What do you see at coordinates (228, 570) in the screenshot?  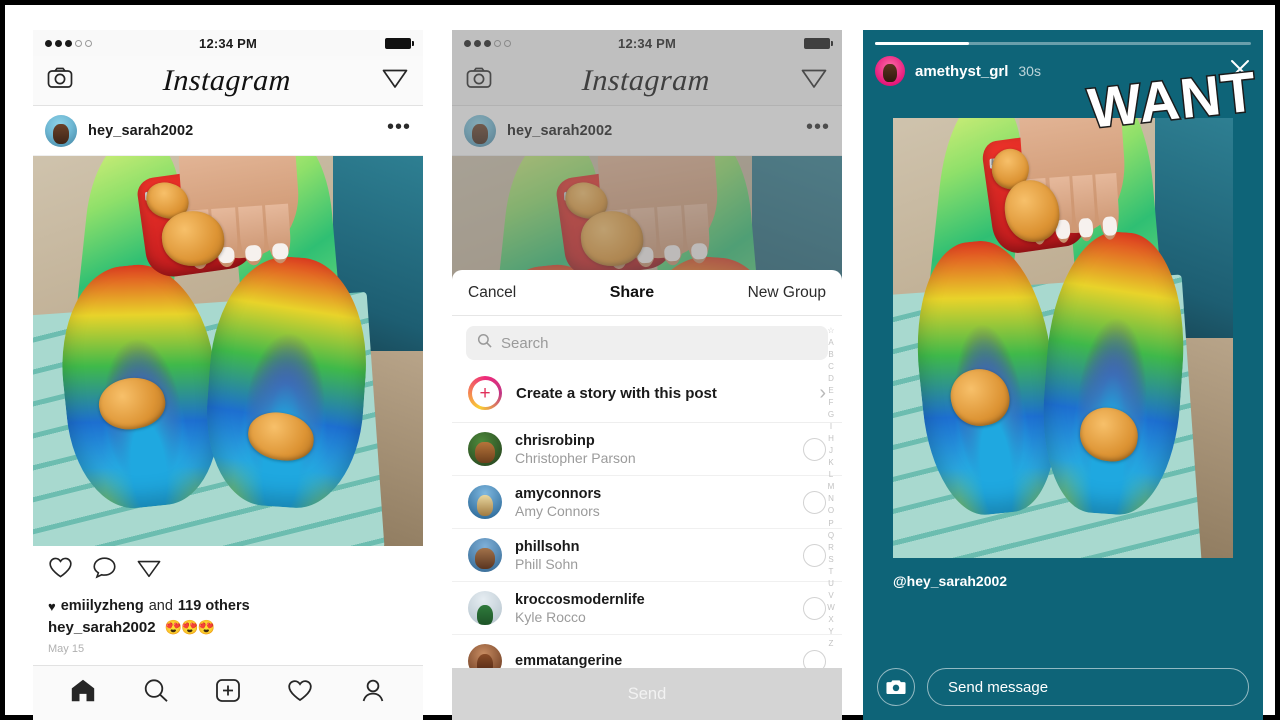 I see `post-actions` at bounding box center [228, 570].